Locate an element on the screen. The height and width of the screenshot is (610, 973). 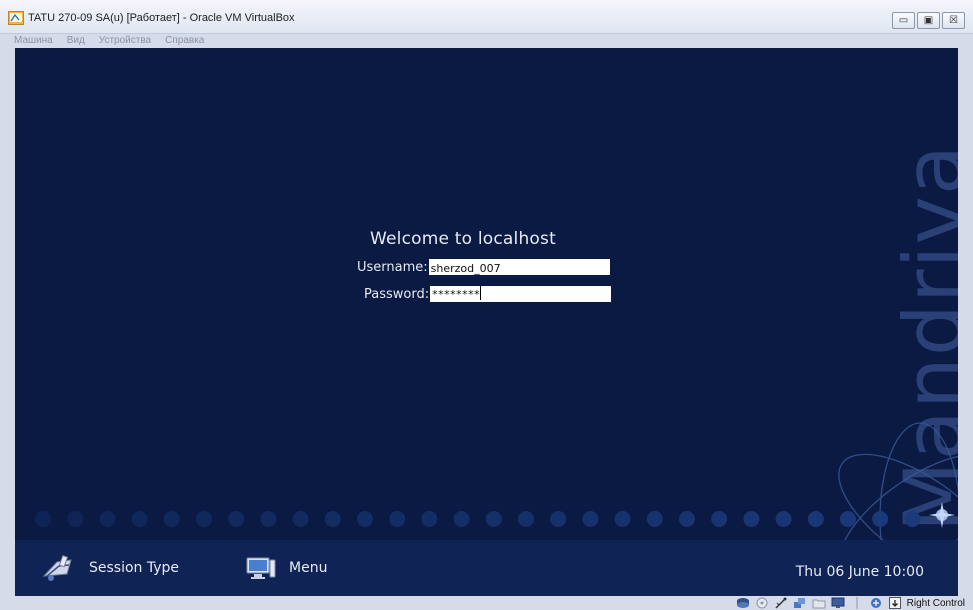
status-icons: Right Control is located at coordinates (850, 603).